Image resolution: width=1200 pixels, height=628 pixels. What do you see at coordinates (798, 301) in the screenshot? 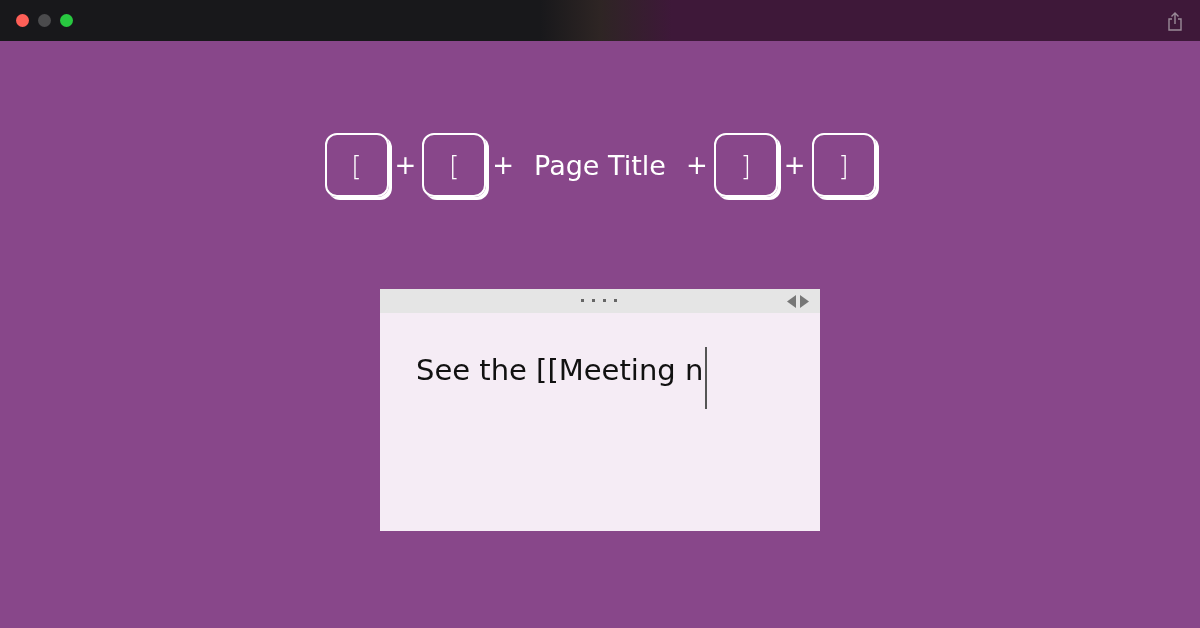
I see `left-right-arrows-icon` at bounding box center [798, 301].